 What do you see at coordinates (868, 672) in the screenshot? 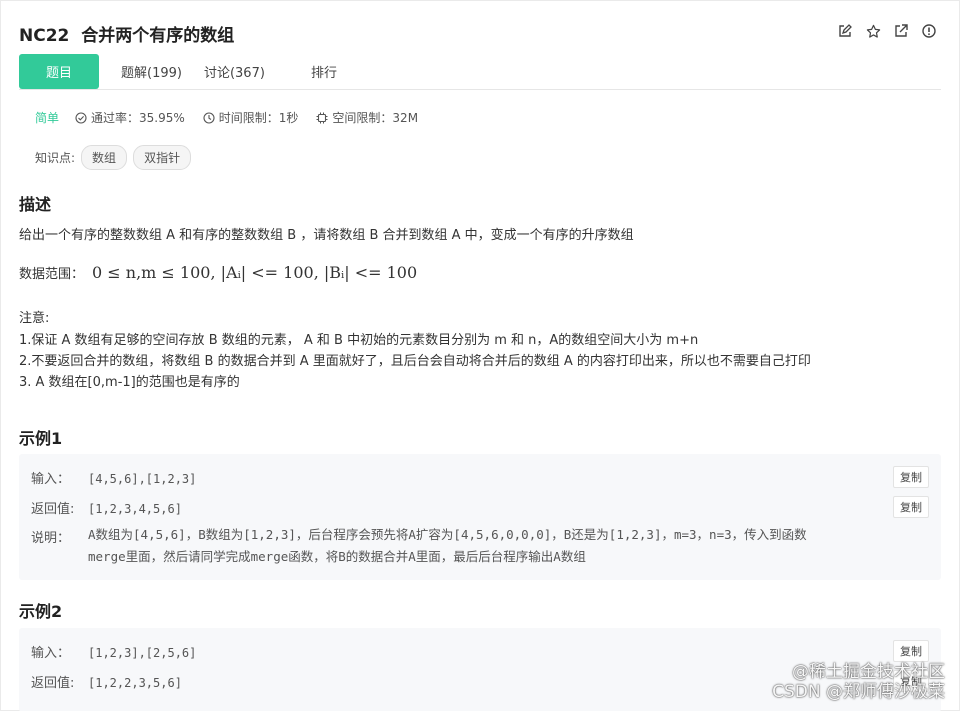
I see `watermark-line-1: @稀土掘金技术社区` at bounding box center [868, 672].